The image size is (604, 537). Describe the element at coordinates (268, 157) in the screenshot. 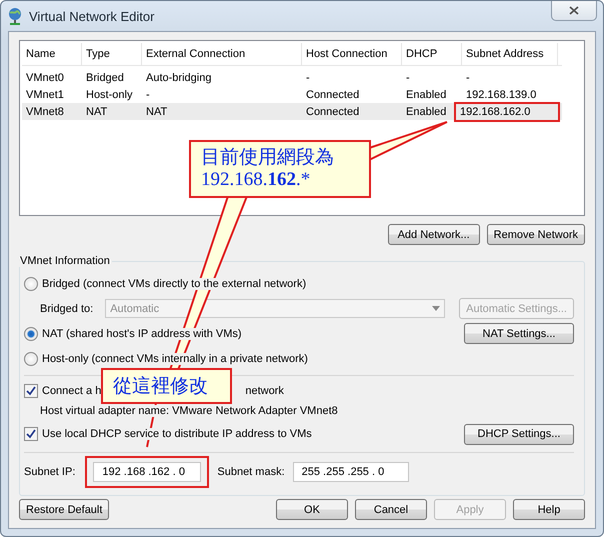

I see `callout-text: 目前使用網段為` at that location.